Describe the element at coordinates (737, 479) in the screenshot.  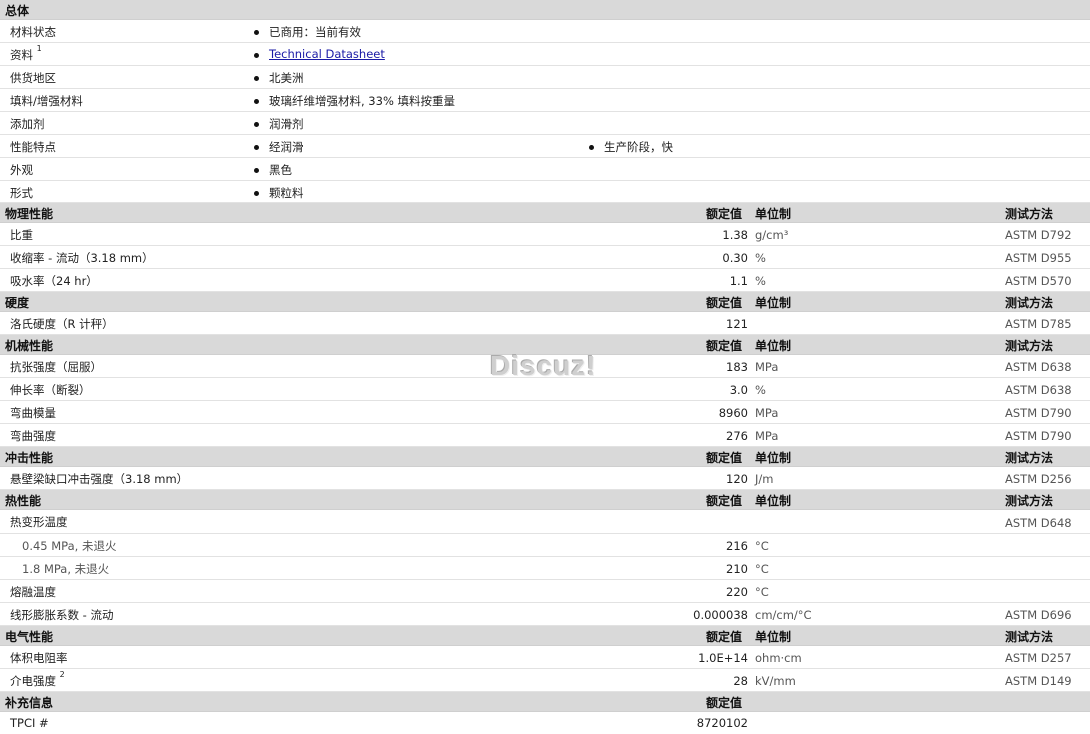
I see `nominal-value: 120` at that location.